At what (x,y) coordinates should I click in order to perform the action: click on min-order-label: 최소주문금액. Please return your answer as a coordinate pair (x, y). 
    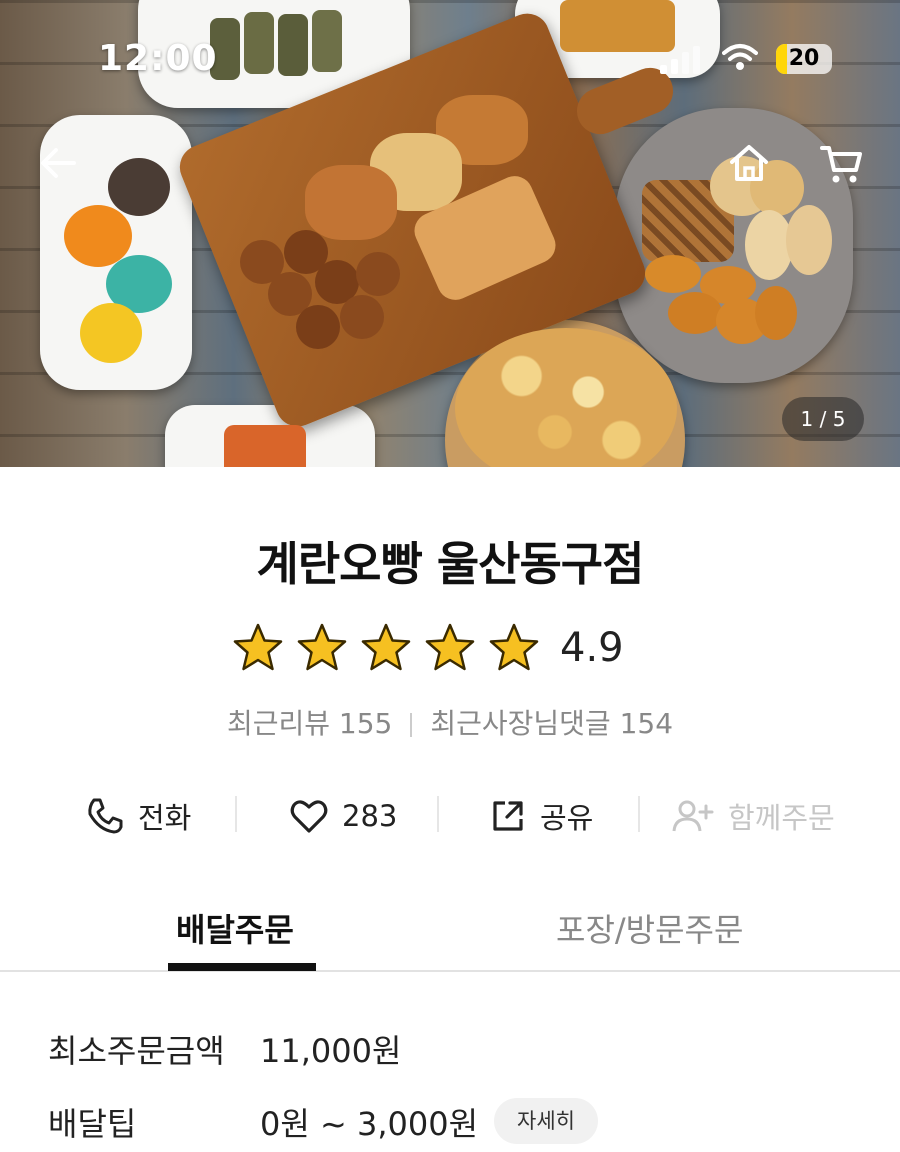
    Looking at the image, I should click on (136, 1051).